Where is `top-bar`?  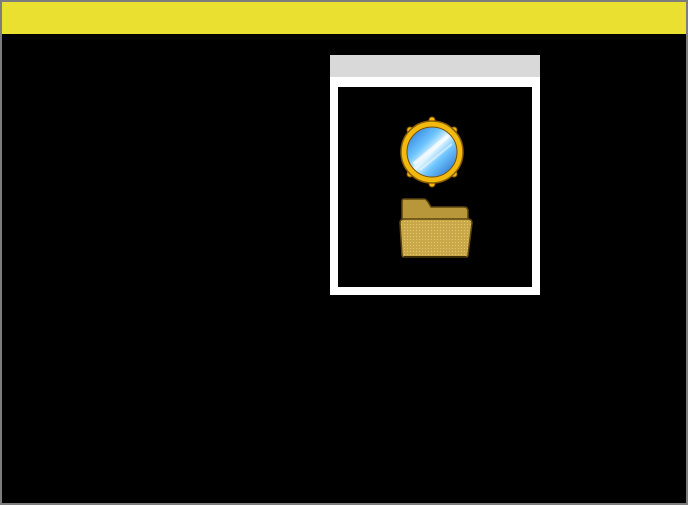
top-bar is located at coordinates (344, 18).